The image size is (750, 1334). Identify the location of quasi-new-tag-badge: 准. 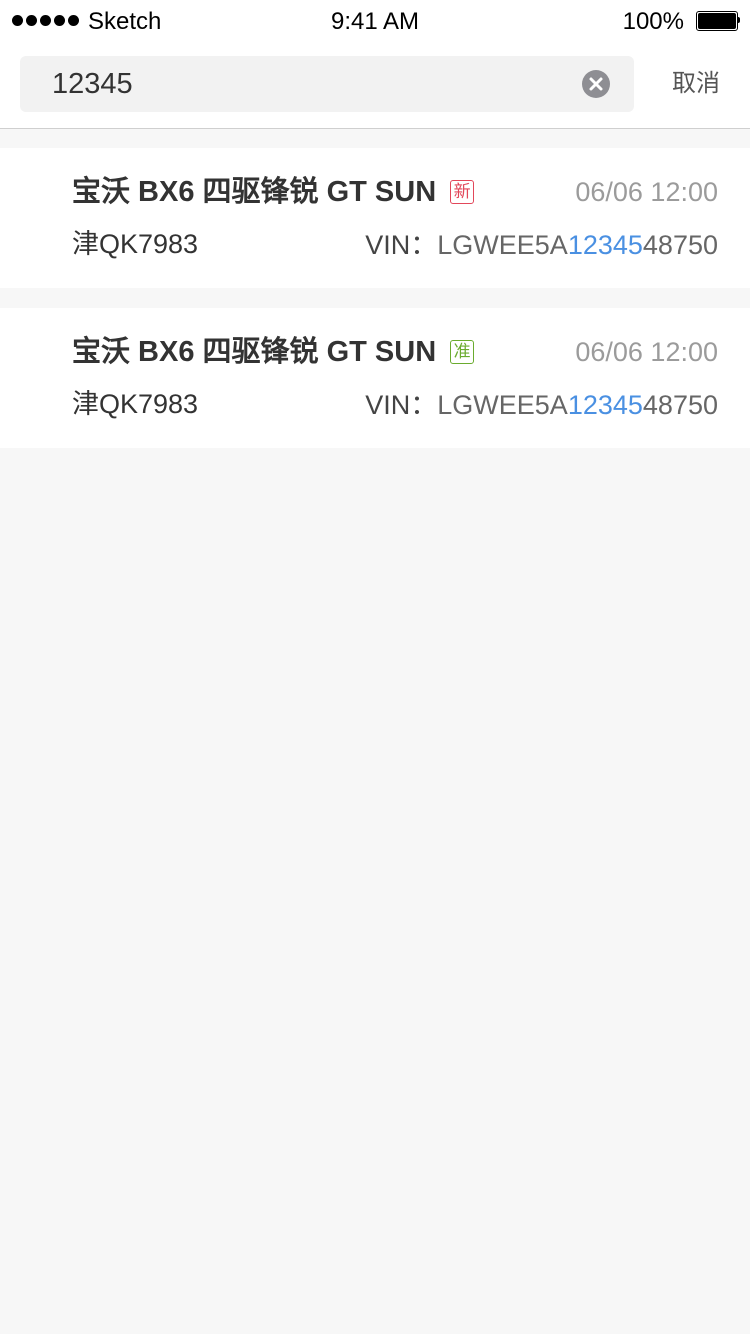
(462, 352).